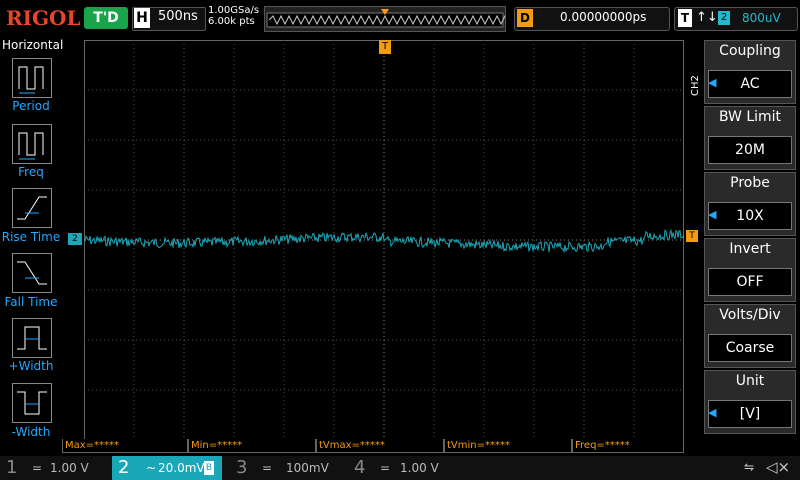  Describe the element at coordinates (750, 381) in the screenshot. I see `unit-label: Unit` at that location.